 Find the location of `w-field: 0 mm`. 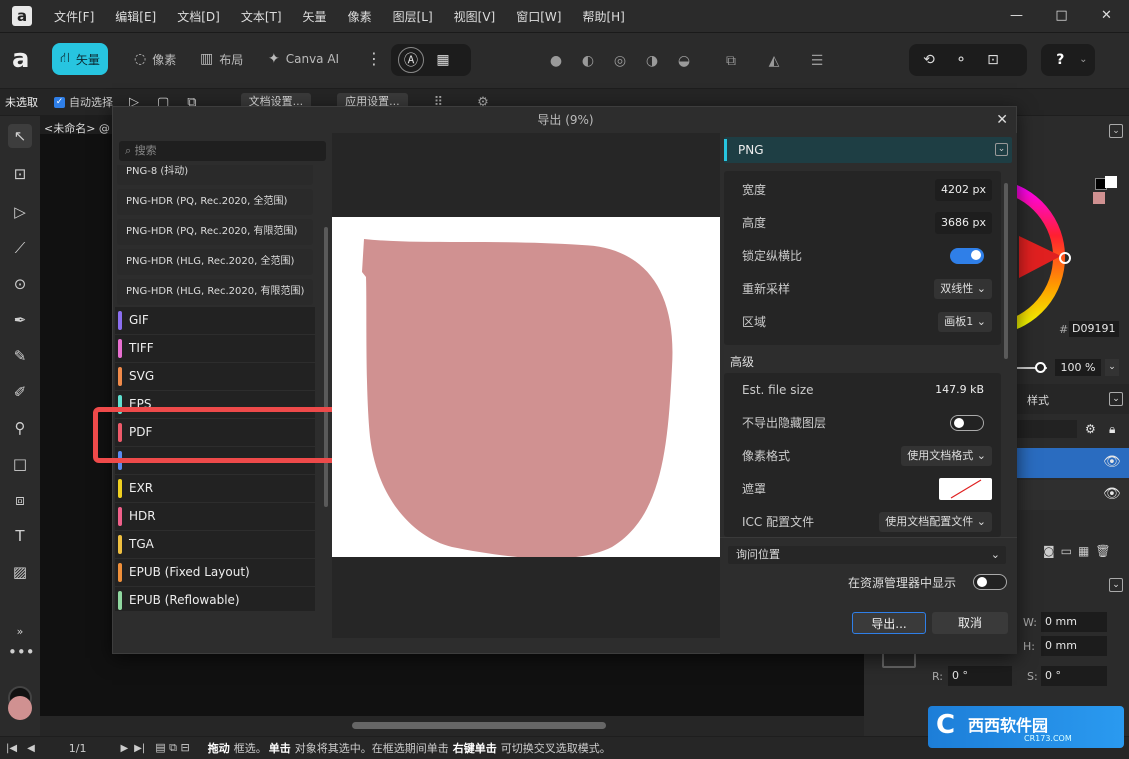

w-field: 0 mm is located at coordinates (1074, 622).